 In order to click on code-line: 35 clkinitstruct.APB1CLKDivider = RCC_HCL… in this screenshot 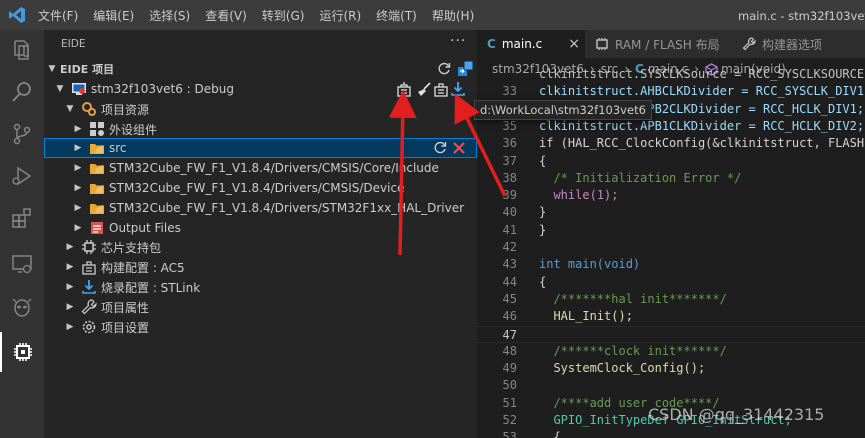, I will do `click(671, 126)`.